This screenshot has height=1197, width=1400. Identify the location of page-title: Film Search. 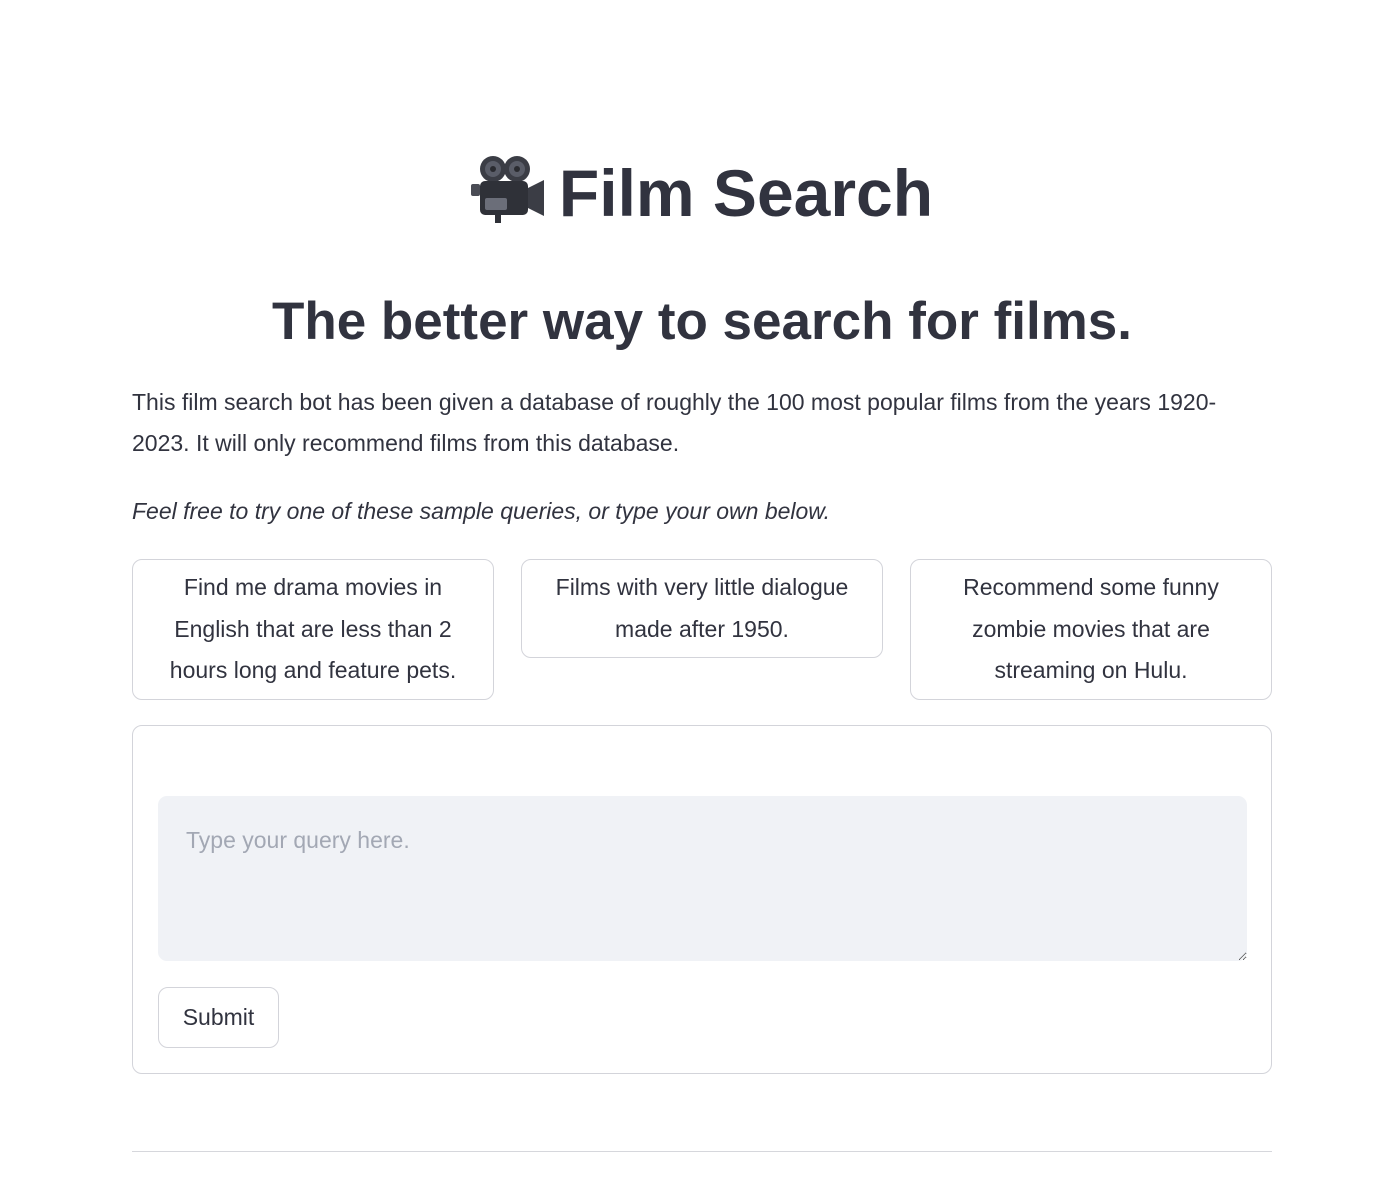
(702, 193).